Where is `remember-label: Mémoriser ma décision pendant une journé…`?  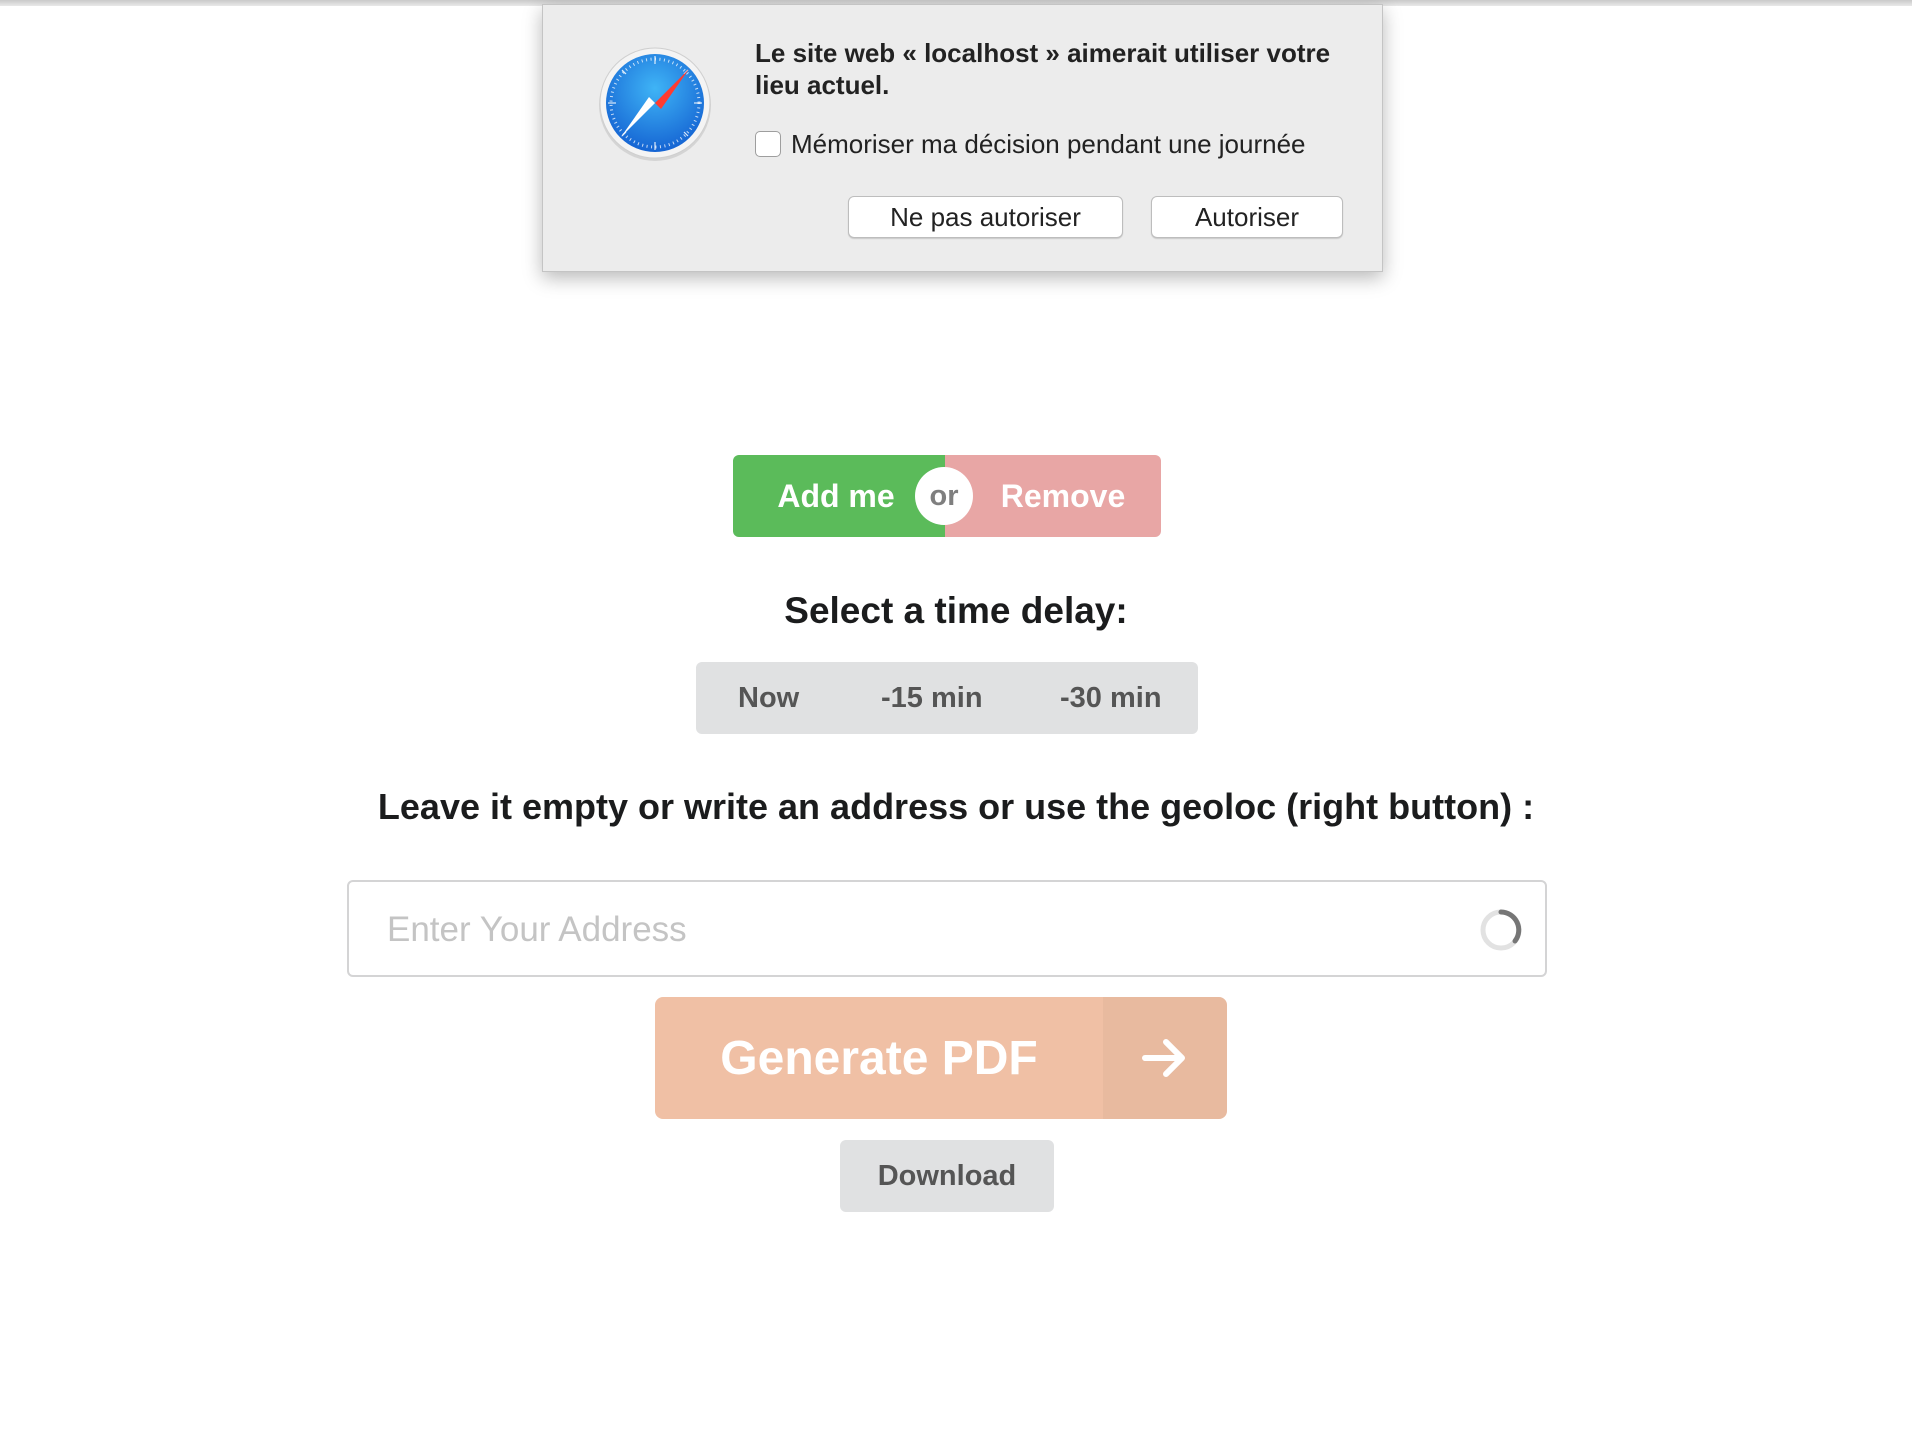 remember-label: Mémoriser ma décision pendant une journé… is located at coordinates (1048, 143).